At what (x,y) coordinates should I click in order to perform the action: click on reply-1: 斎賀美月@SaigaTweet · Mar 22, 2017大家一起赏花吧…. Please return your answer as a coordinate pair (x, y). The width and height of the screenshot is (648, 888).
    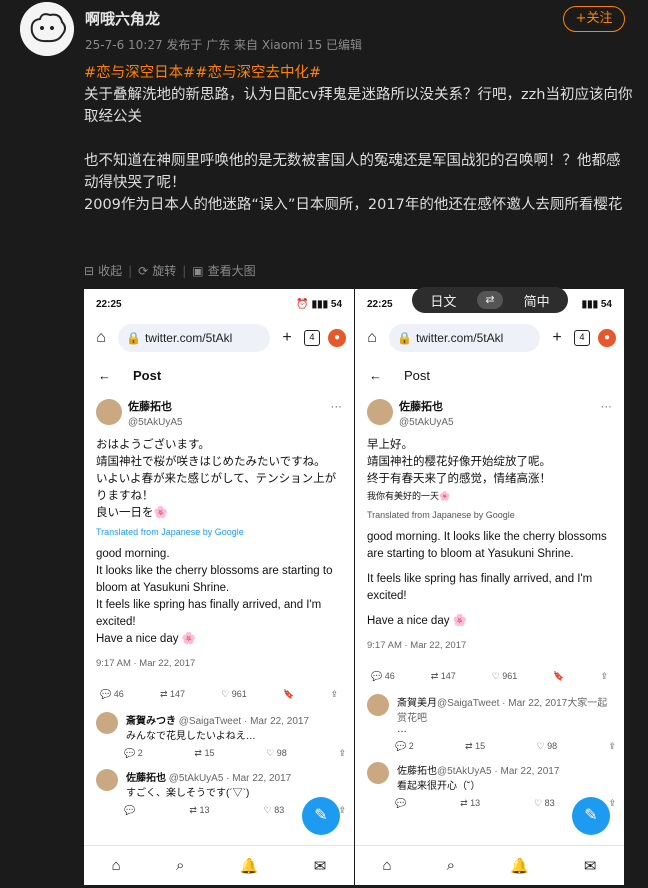
    Looking at the image, I should click on (489, 709).